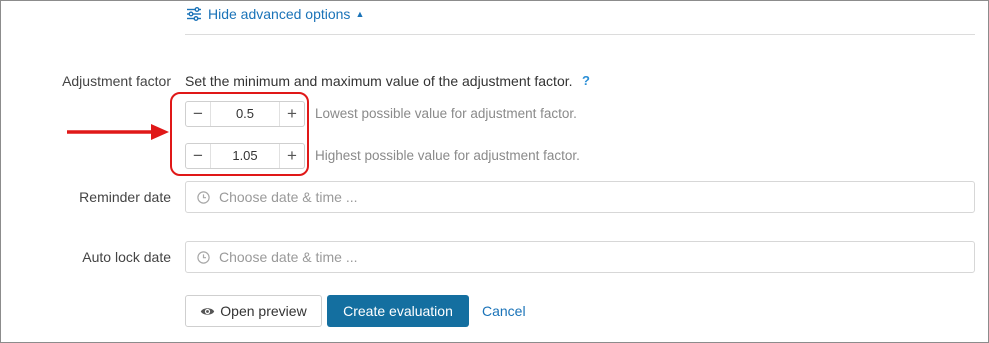 The image size is (989, 343). I want to click on caret-up-icon: ▲, so click(360, 14).